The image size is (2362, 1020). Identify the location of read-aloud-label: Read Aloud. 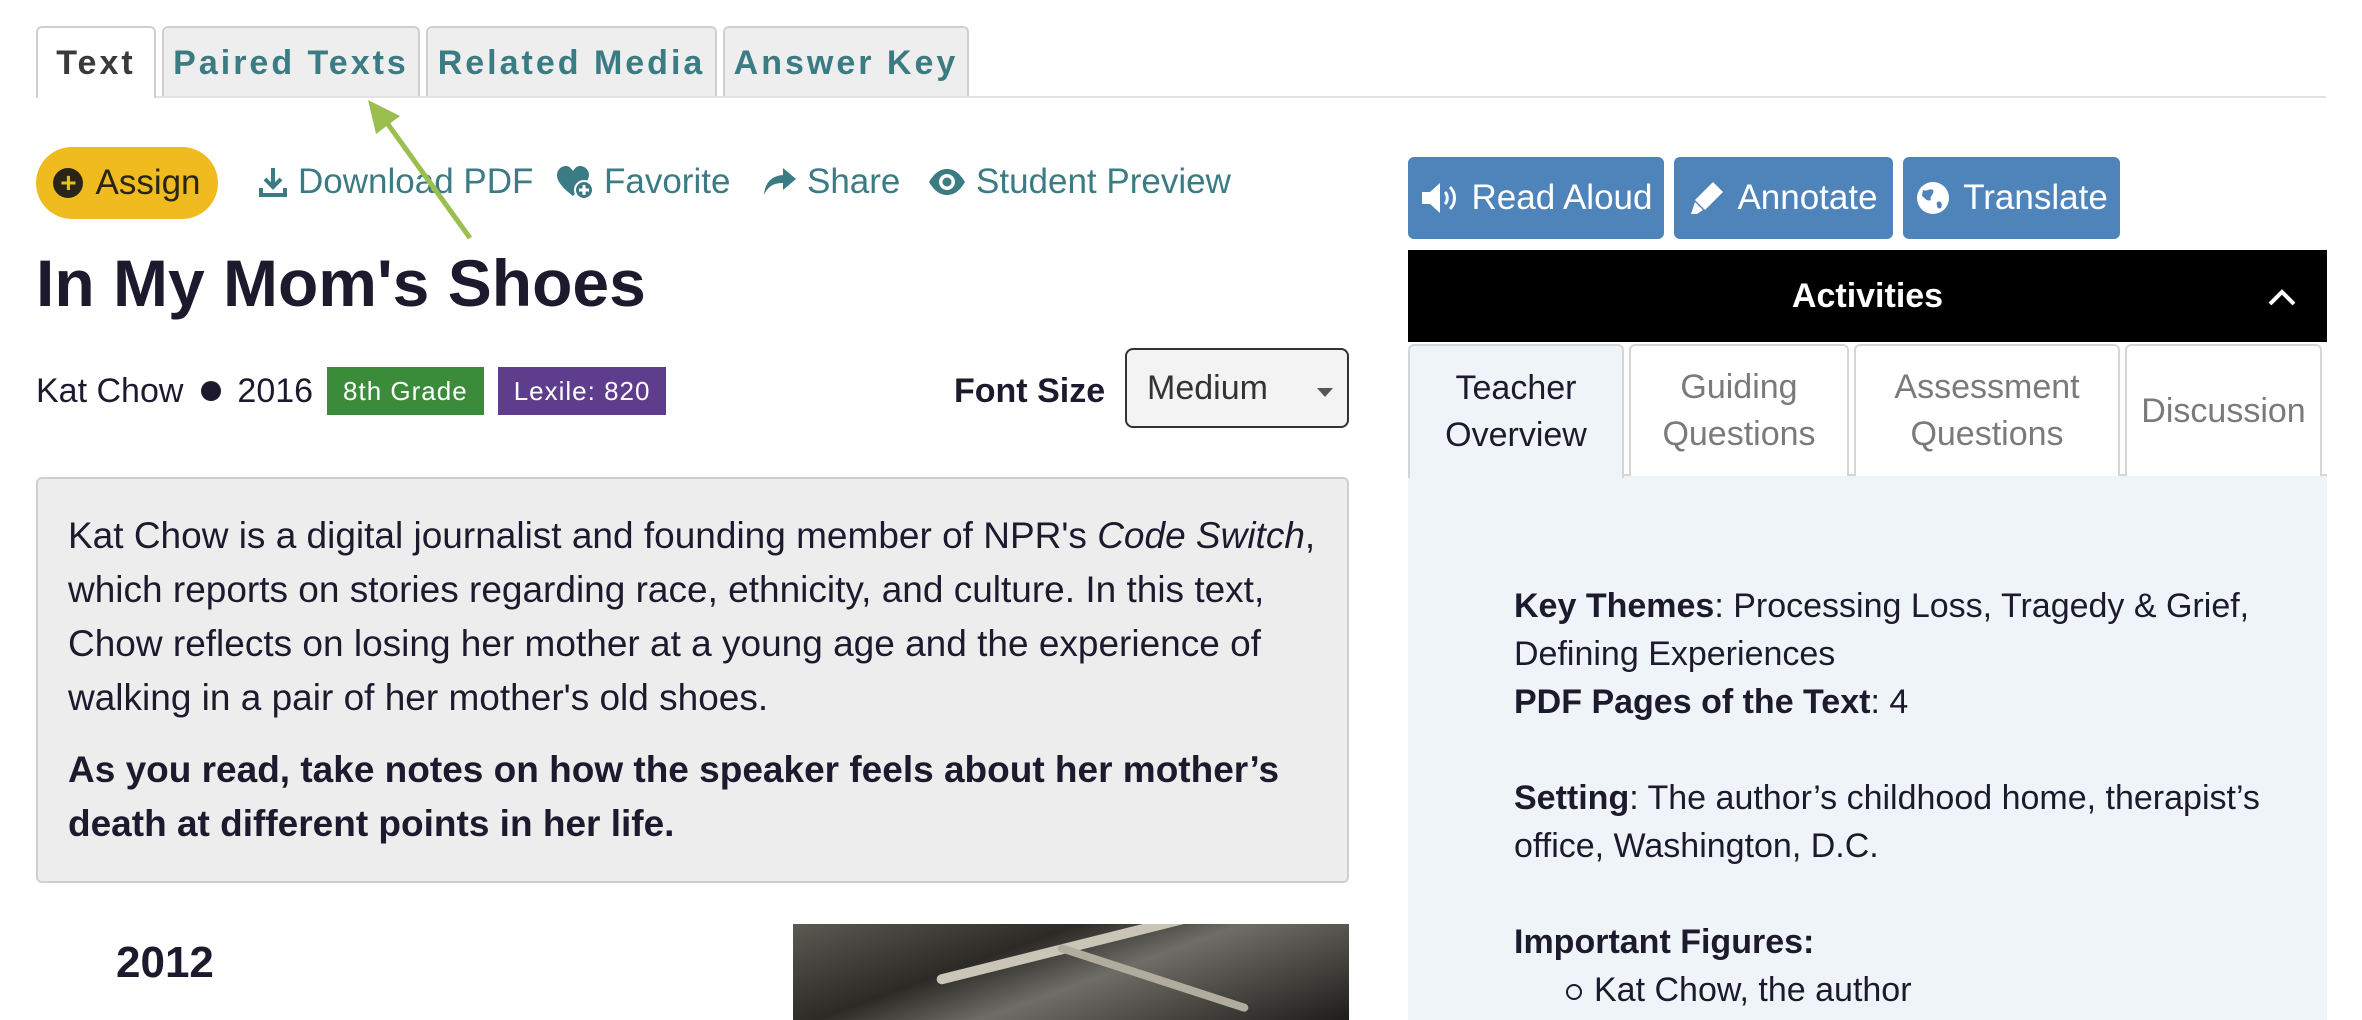
(1562, 197).